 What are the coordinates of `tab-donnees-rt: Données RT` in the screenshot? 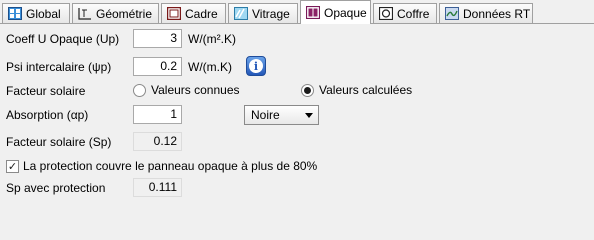 It's located at (486, 13).